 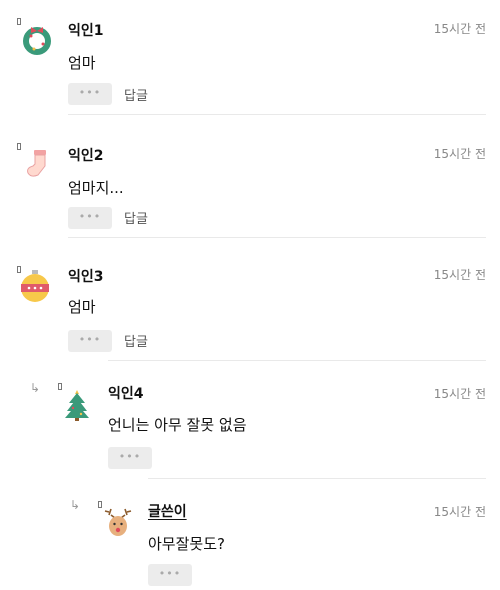 I want to click on wreath-icon, so click(x=37, y=41).